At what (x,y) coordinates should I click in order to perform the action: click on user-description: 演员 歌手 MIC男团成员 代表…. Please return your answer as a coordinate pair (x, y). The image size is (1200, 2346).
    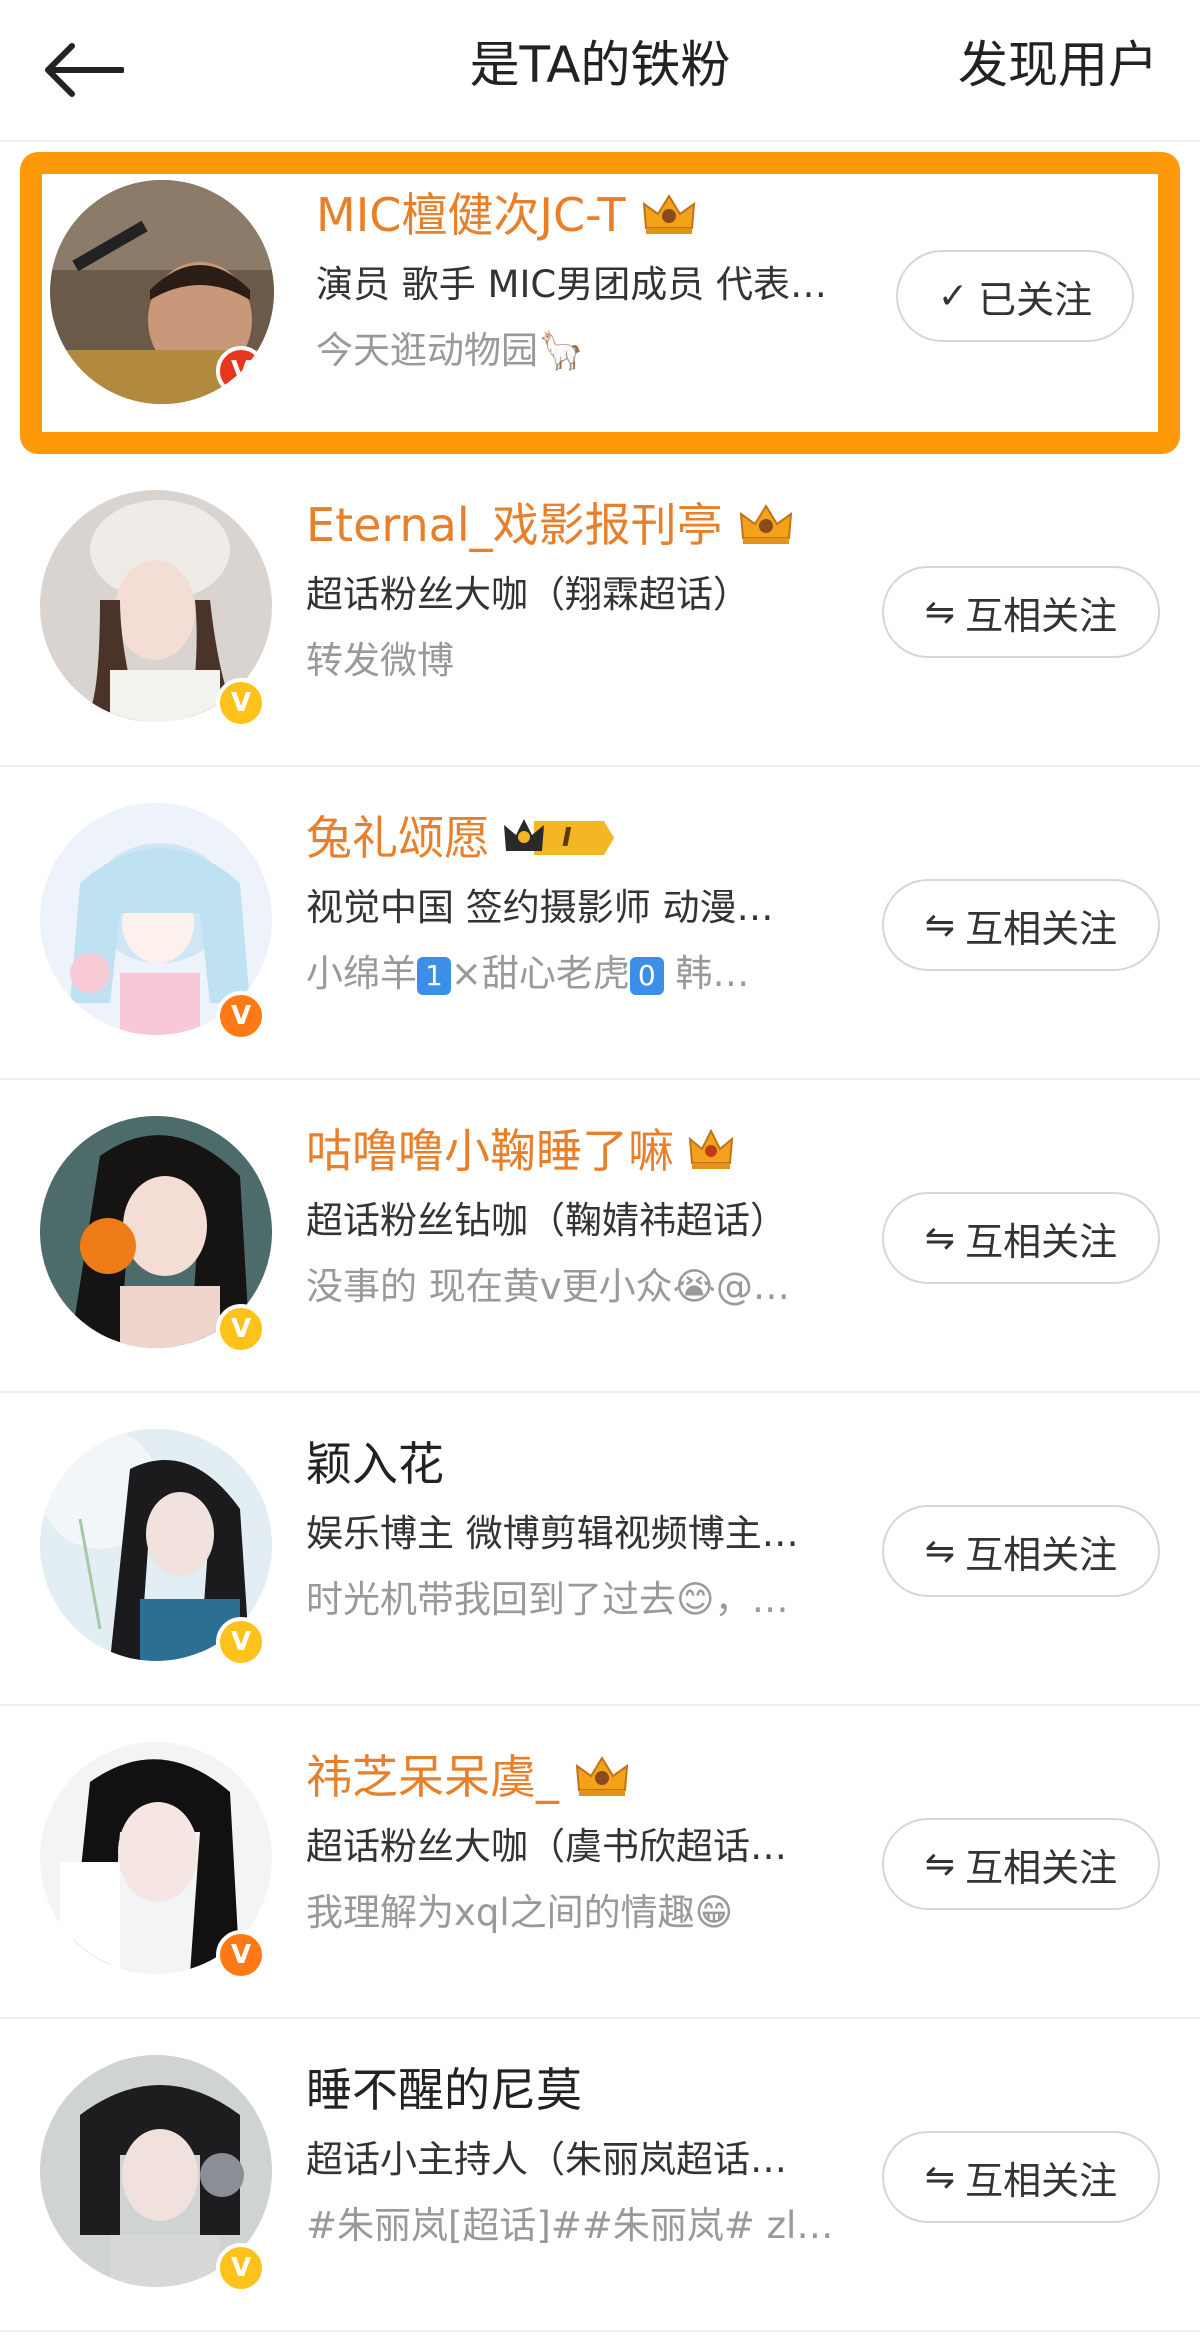
    Looking at the image, I should click on (571, 284).